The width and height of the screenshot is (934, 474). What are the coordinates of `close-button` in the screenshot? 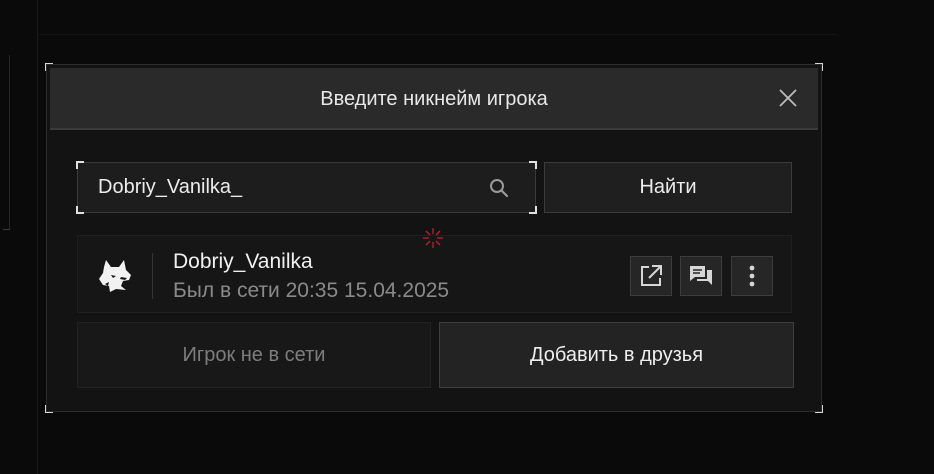 It's located at (788, 98).